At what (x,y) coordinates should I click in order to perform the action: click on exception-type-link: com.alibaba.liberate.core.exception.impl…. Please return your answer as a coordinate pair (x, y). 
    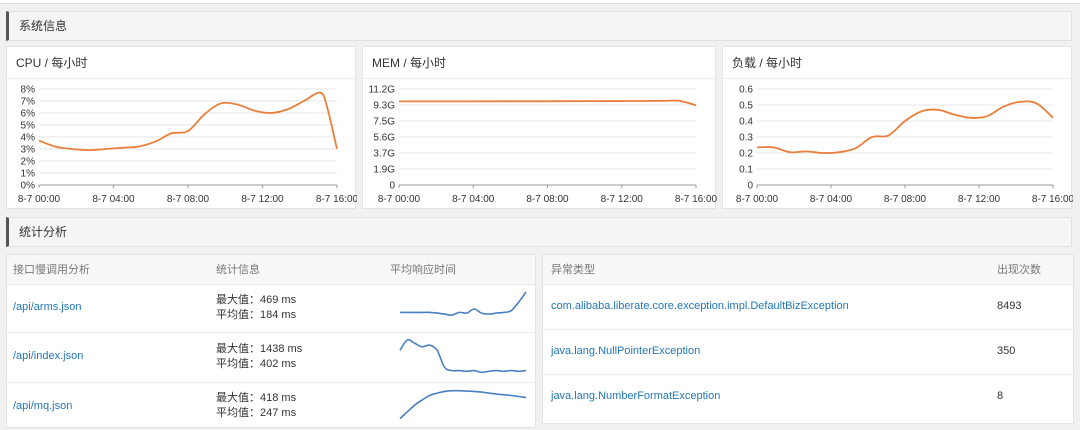
    Looking at the image, I should click on (700, 306).